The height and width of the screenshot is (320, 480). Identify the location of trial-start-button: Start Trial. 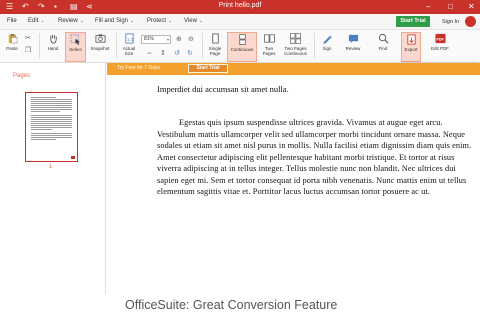
(208, 68).